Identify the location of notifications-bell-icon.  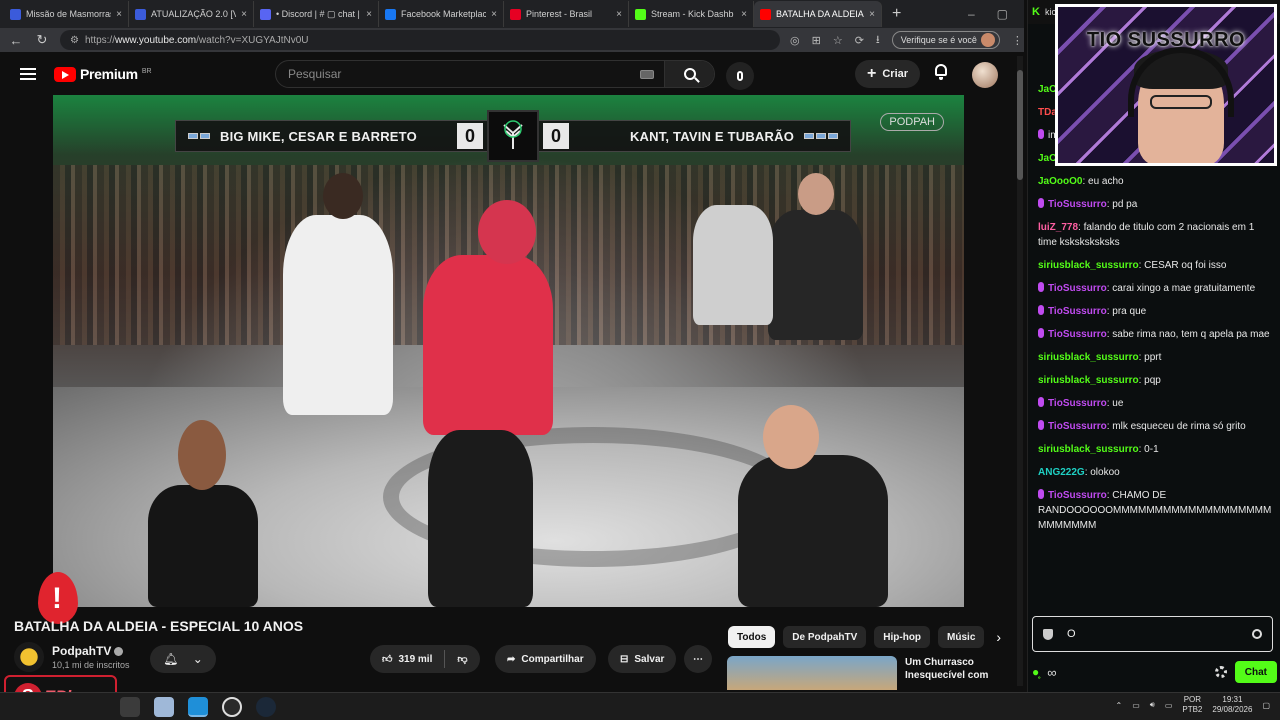
(941, 73).